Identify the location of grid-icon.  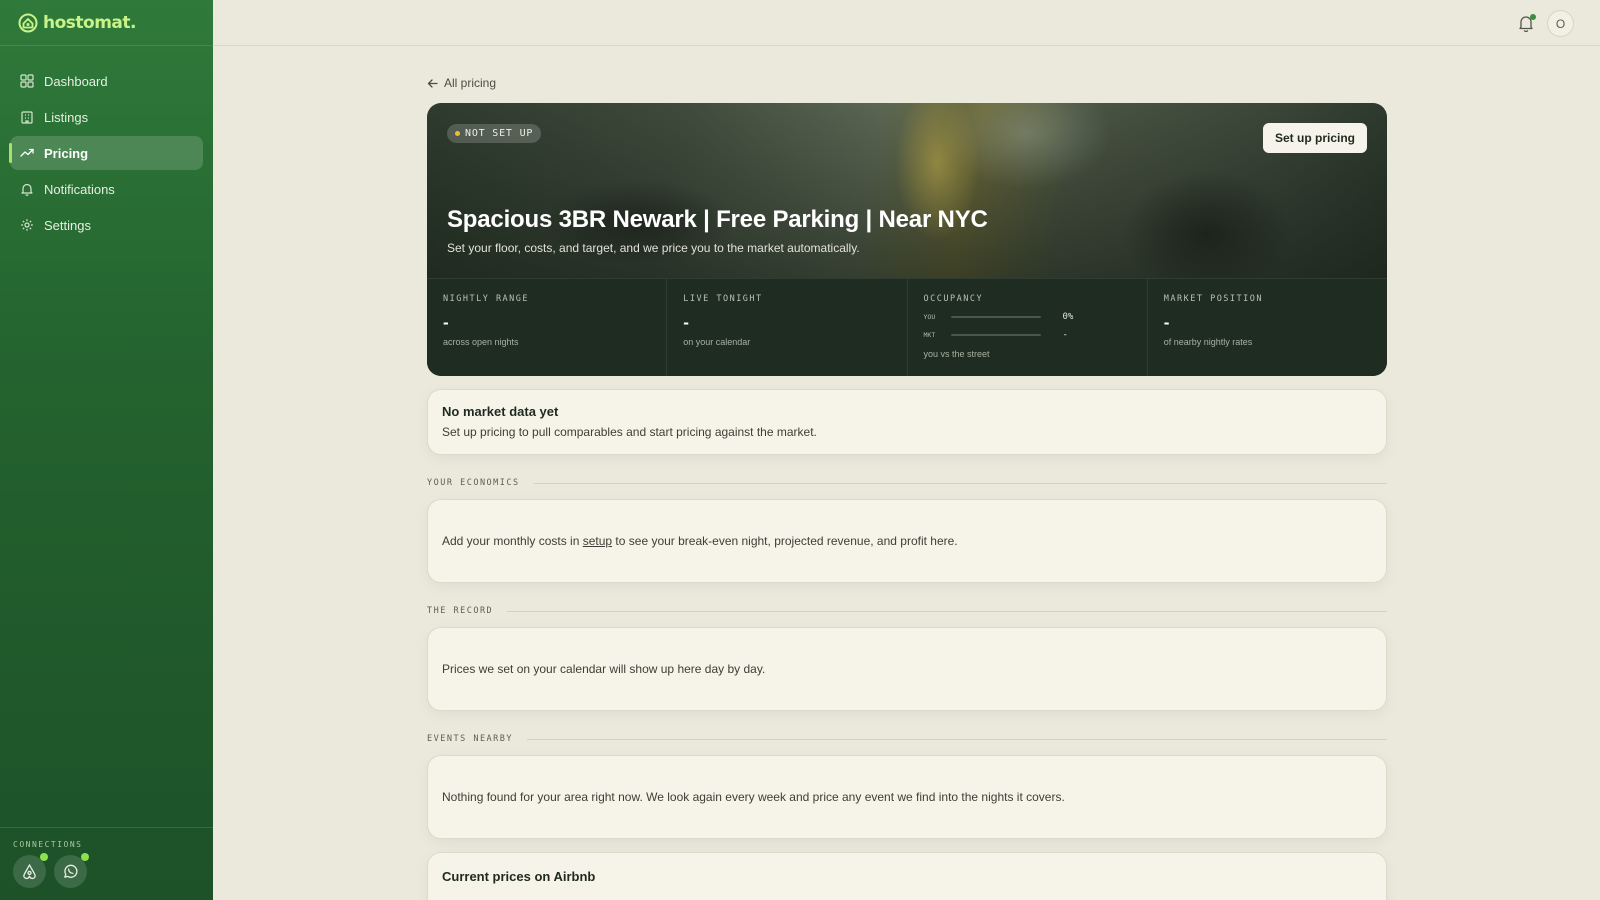
(27, 81).